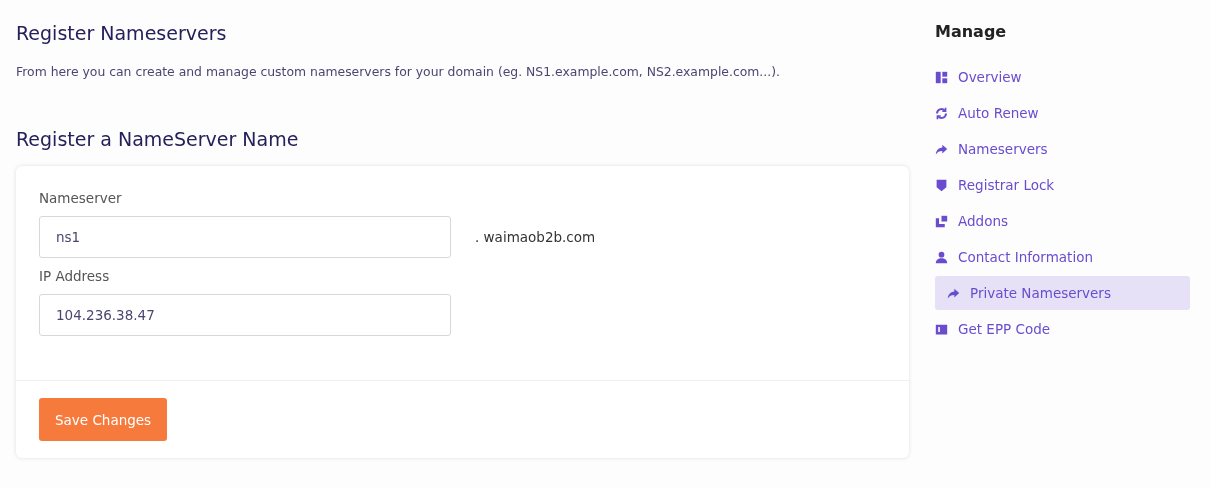  Describe the element at coordinates (1062, 149) in the screenshot. I see `sidebar-item: Nameservers` at that location.